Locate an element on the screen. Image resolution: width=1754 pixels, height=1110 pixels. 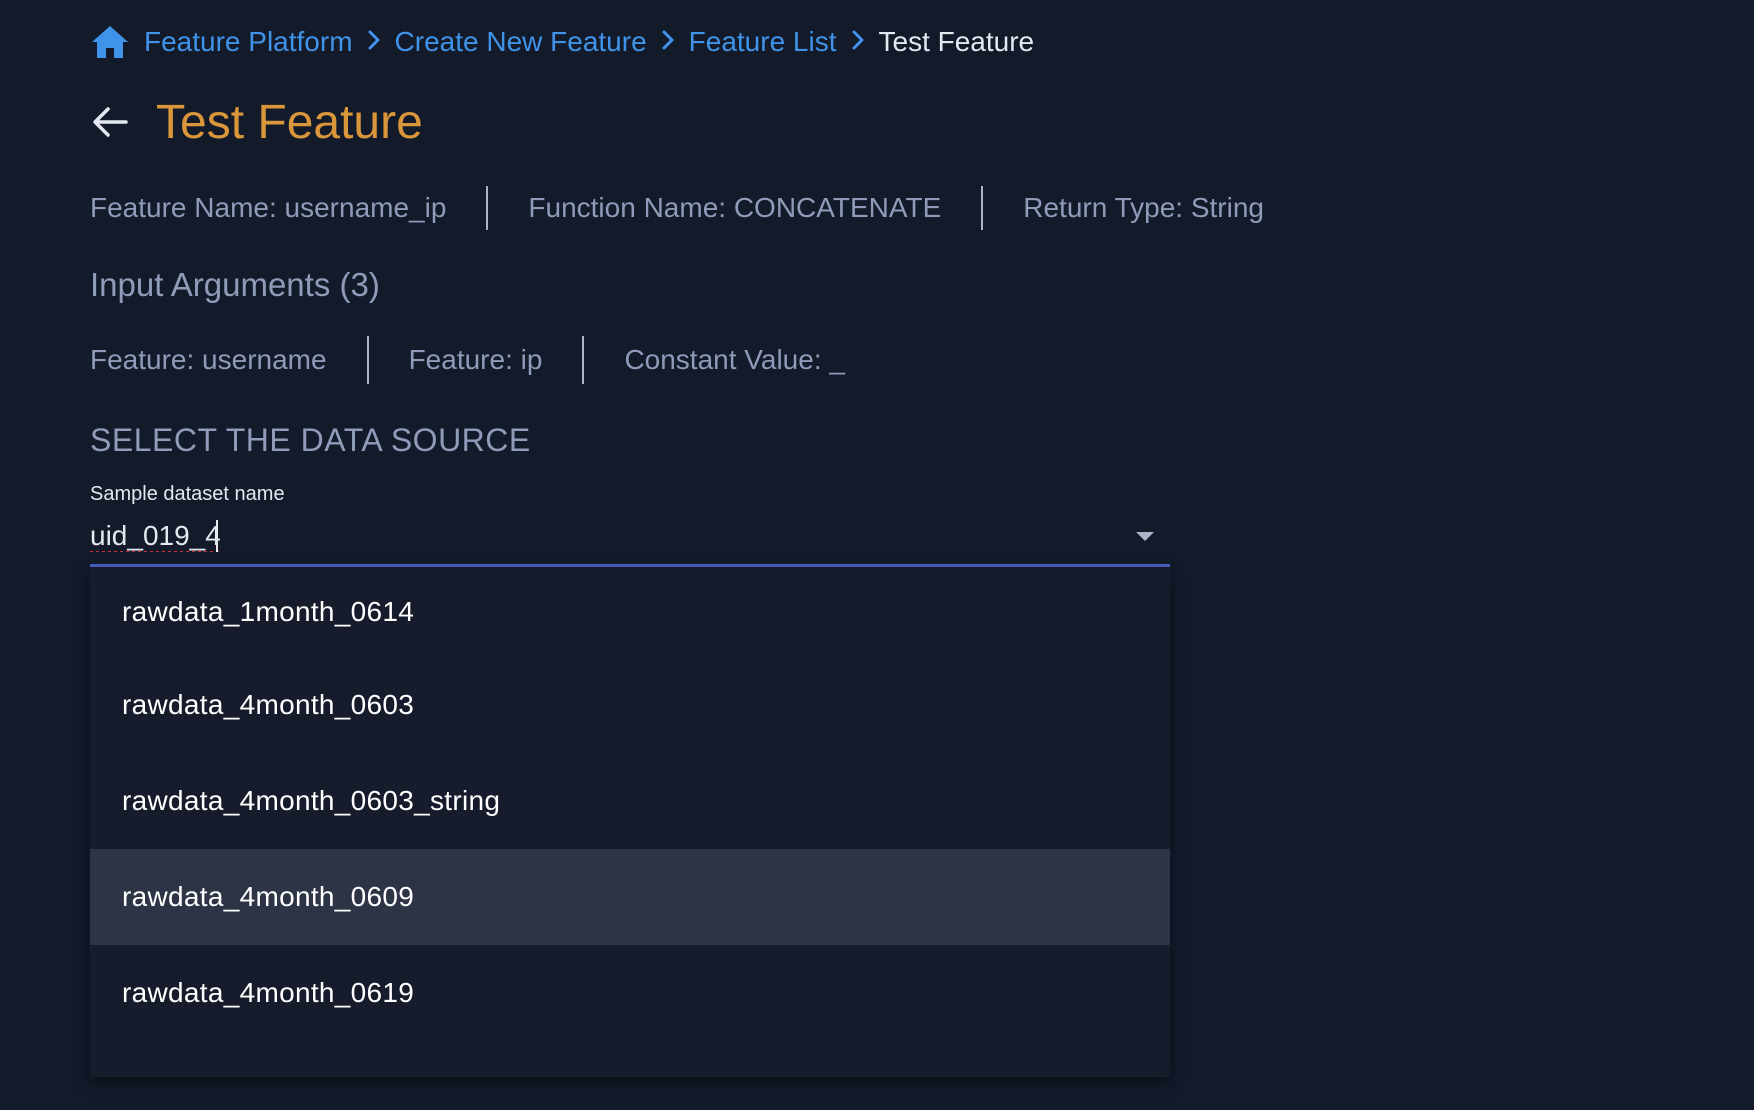
title-row: Test Feature is located at coordinates (256, 122).